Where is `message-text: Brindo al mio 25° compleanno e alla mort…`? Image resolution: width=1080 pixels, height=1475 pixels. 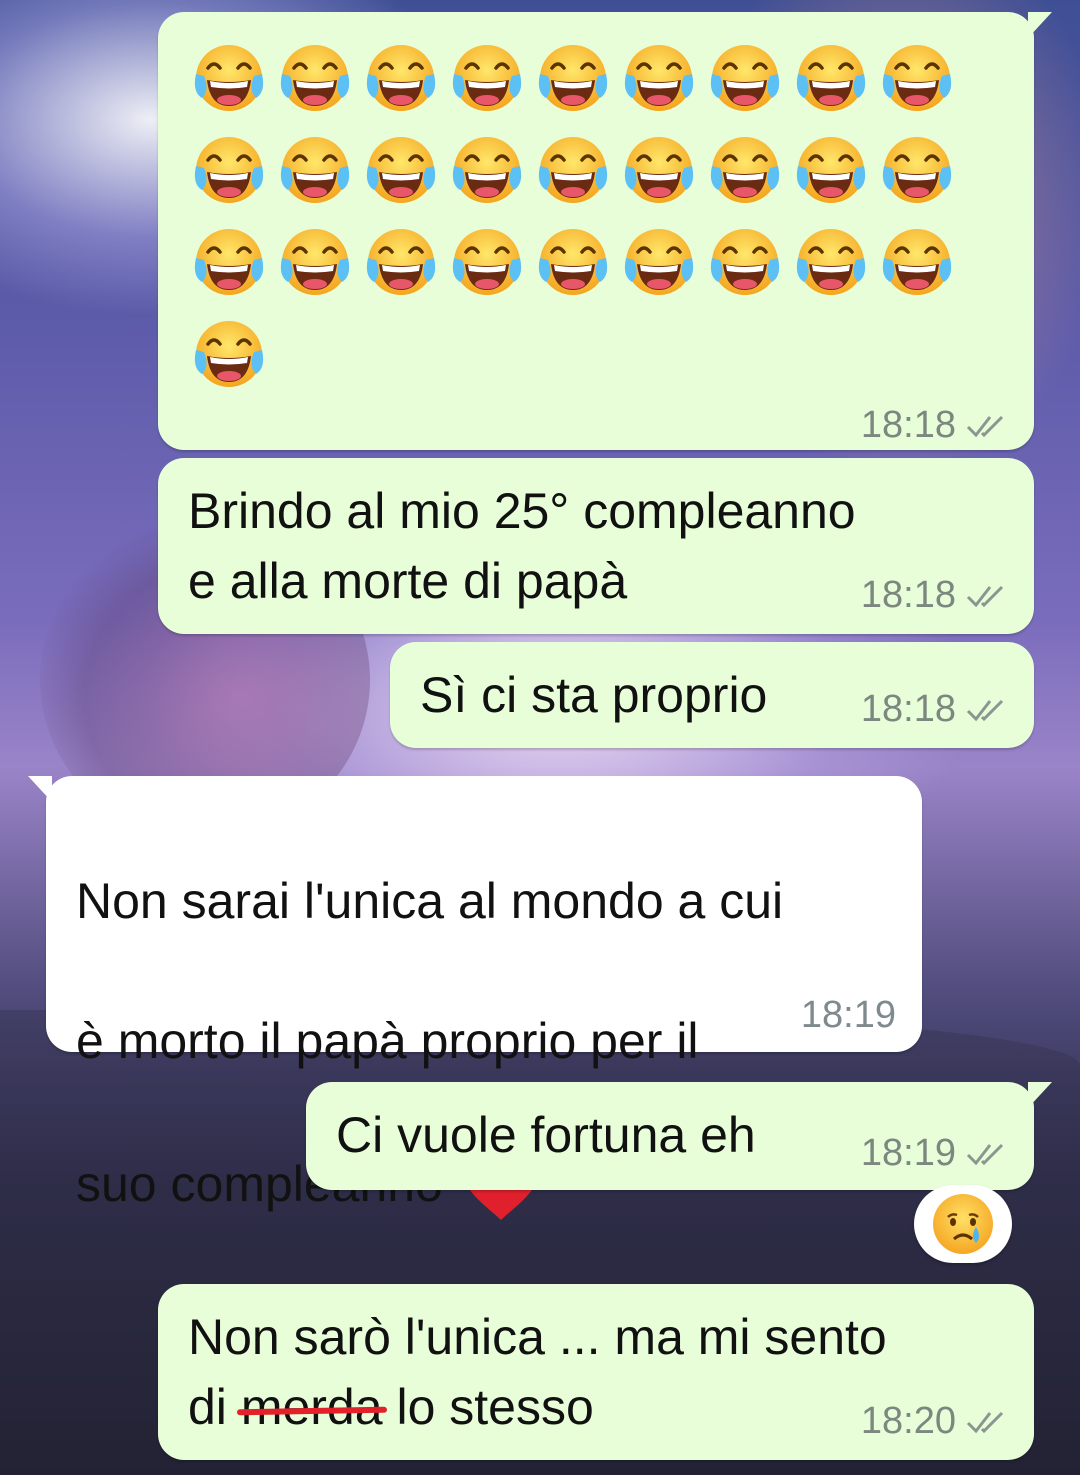
message-text: Brindo al mio 25° compleanno e alla mort… is located at coordinates (522, 546).